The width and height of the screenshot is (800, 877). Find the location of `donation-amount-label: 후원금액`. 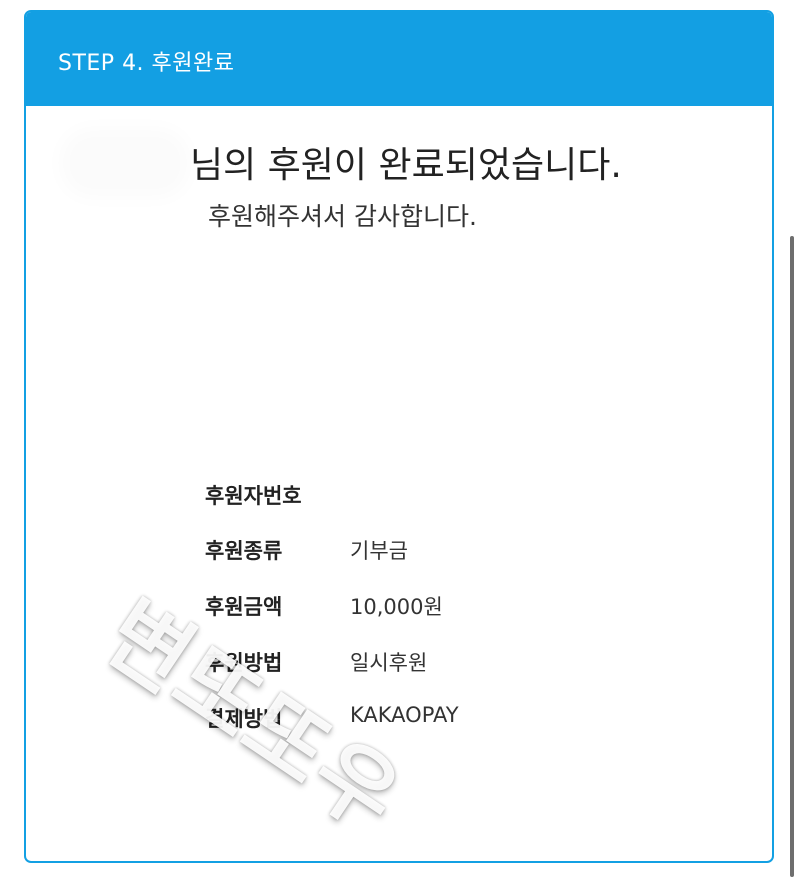

donation-amount-label: 후원금액 is located at coordinates (244, 607).